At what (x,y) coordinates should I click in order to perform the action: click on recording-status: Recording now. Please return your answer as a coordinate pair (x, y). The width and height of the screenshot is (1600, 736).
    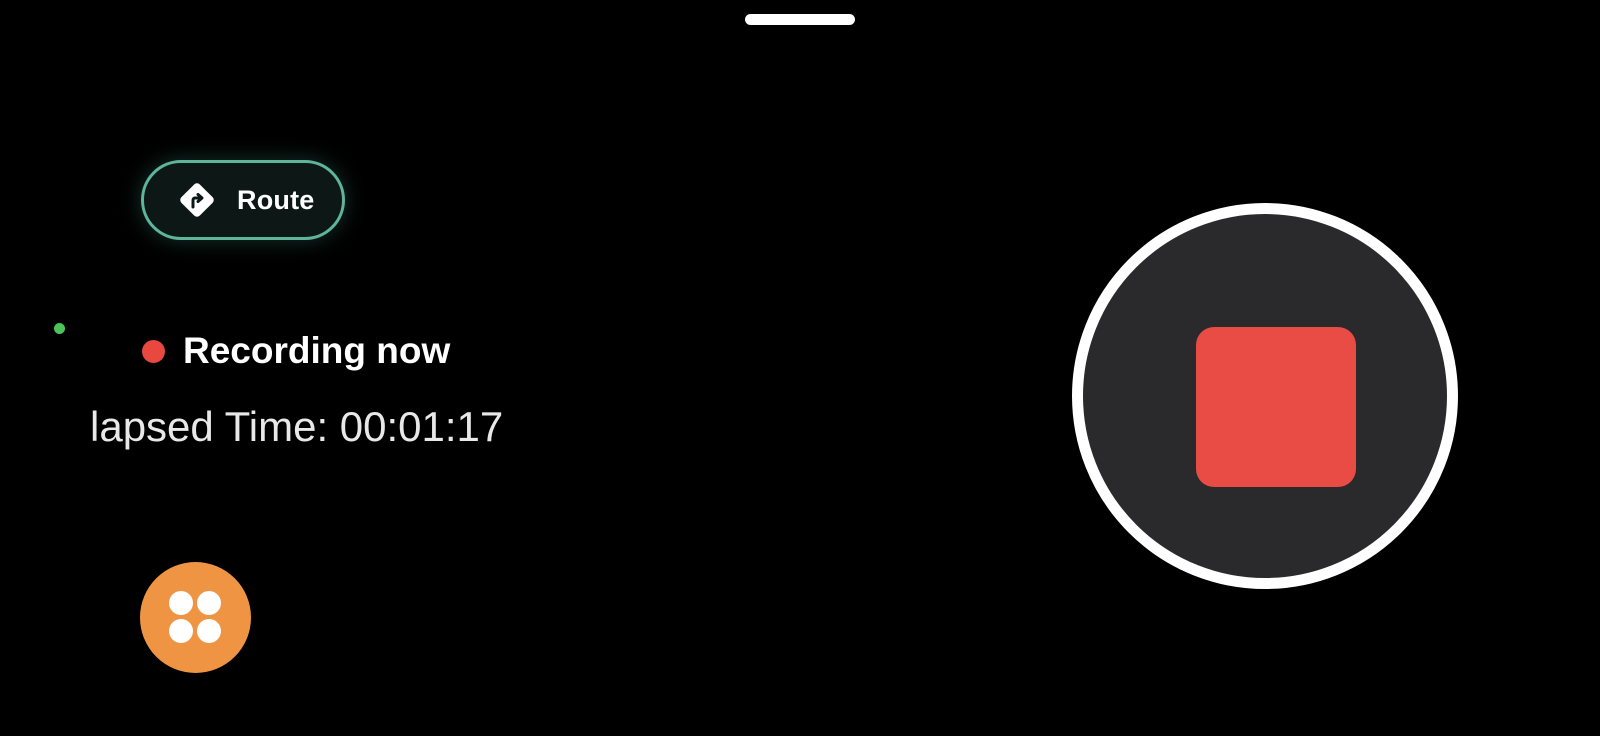
    Looking at the image, I should click on (296, 351).